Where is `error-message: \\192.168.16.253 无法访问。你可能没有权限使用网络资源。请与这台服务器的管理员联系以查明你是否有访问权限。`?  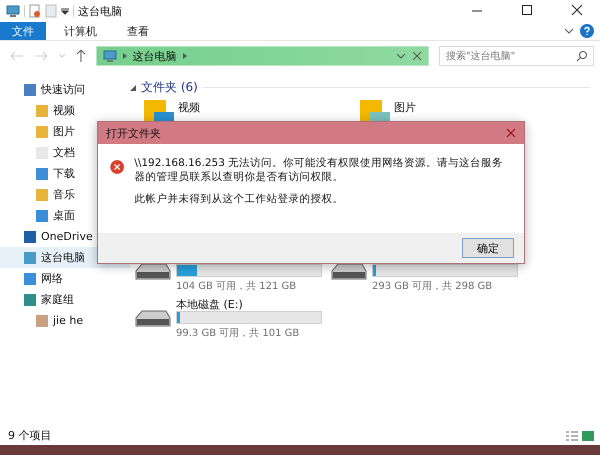 error-message: \\192.168.16.253 无法访问。你可能没有权限使用网络资源。请与这台服务器的管理员联系以查明你是否有访问权限。 is located at coordinates (319, 170).